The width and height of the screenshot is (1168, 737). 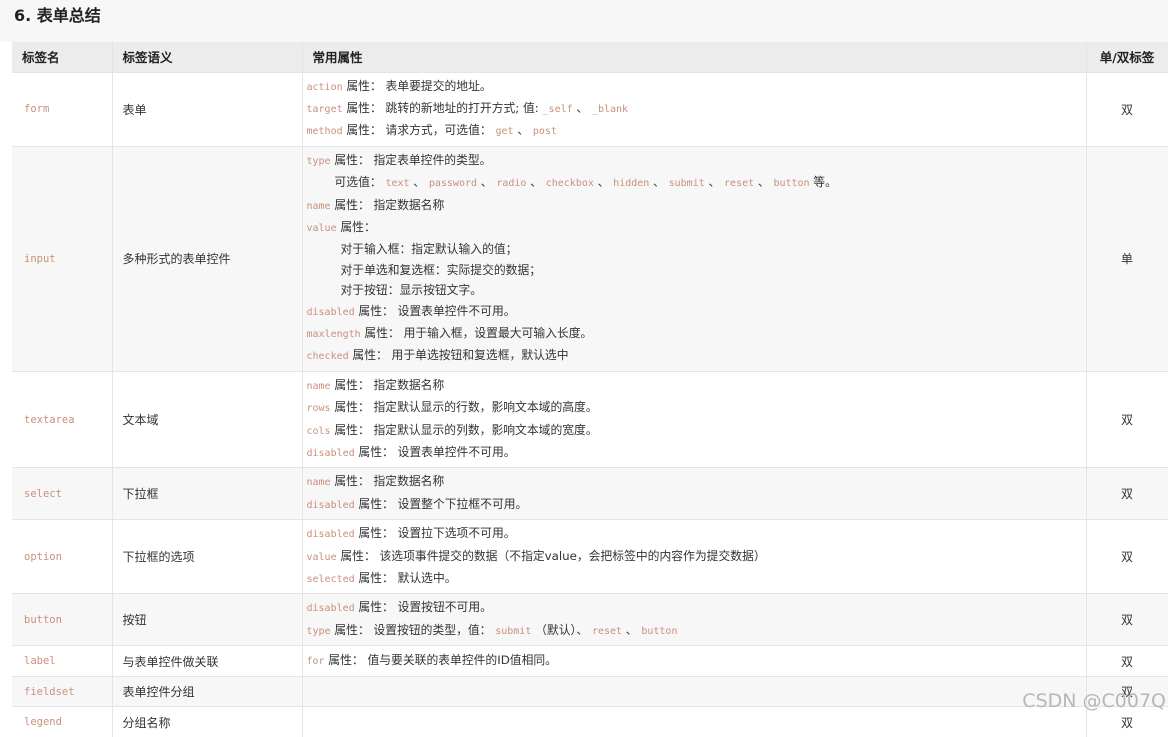 What do you see at coordinates (441, 503) in the screenshot?
I see `attr-text: 属性： 设置整个下拉框不可用。` at bounding box center [441, 503].